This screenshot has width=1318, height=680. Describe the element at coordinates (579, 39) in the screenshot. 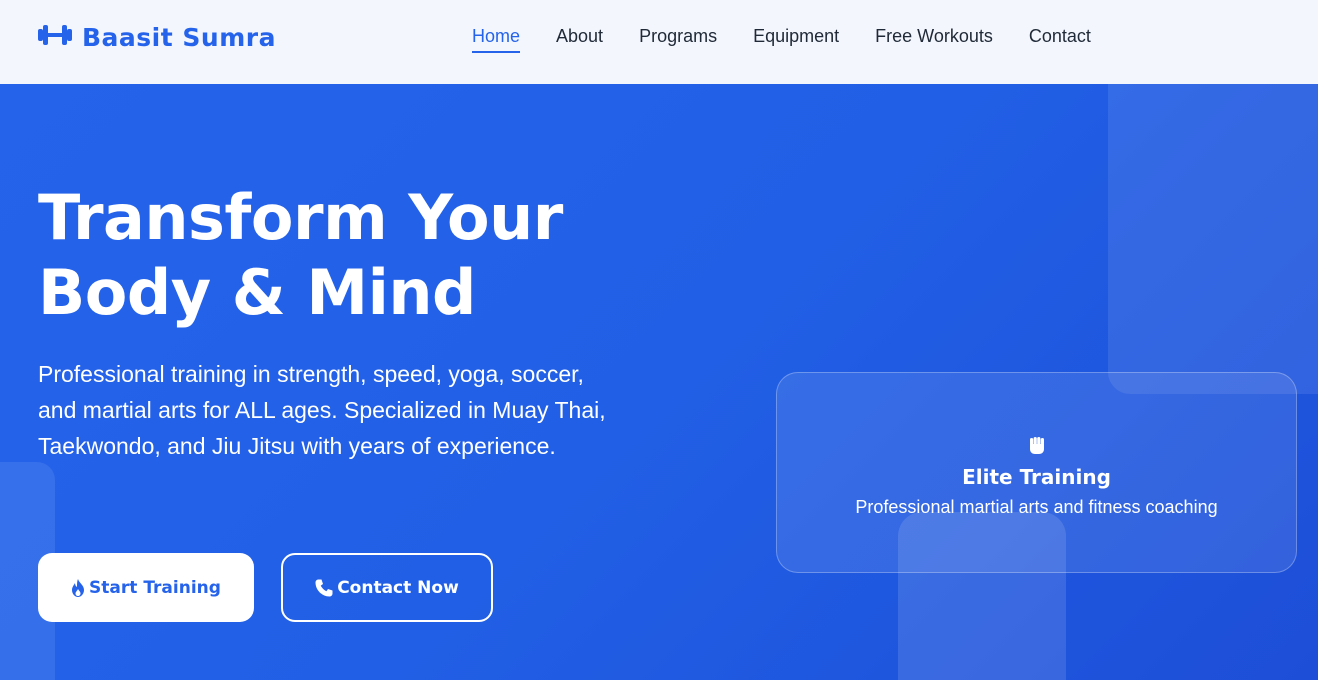

I see `nav-about: About` at that location.